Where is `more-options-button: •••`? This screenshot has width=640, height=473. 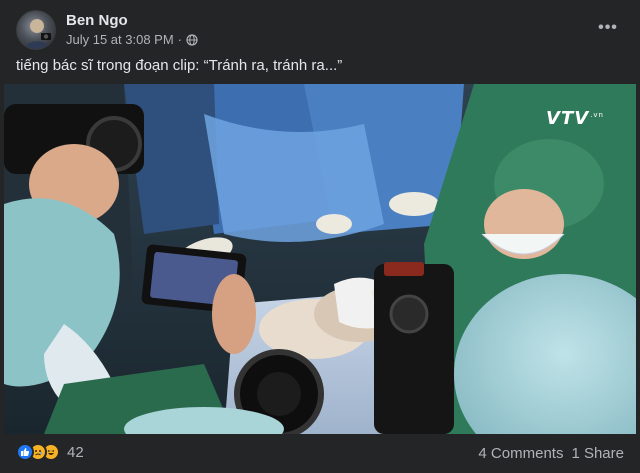
more-options-button: ••• is located at coordinates (608, 28).